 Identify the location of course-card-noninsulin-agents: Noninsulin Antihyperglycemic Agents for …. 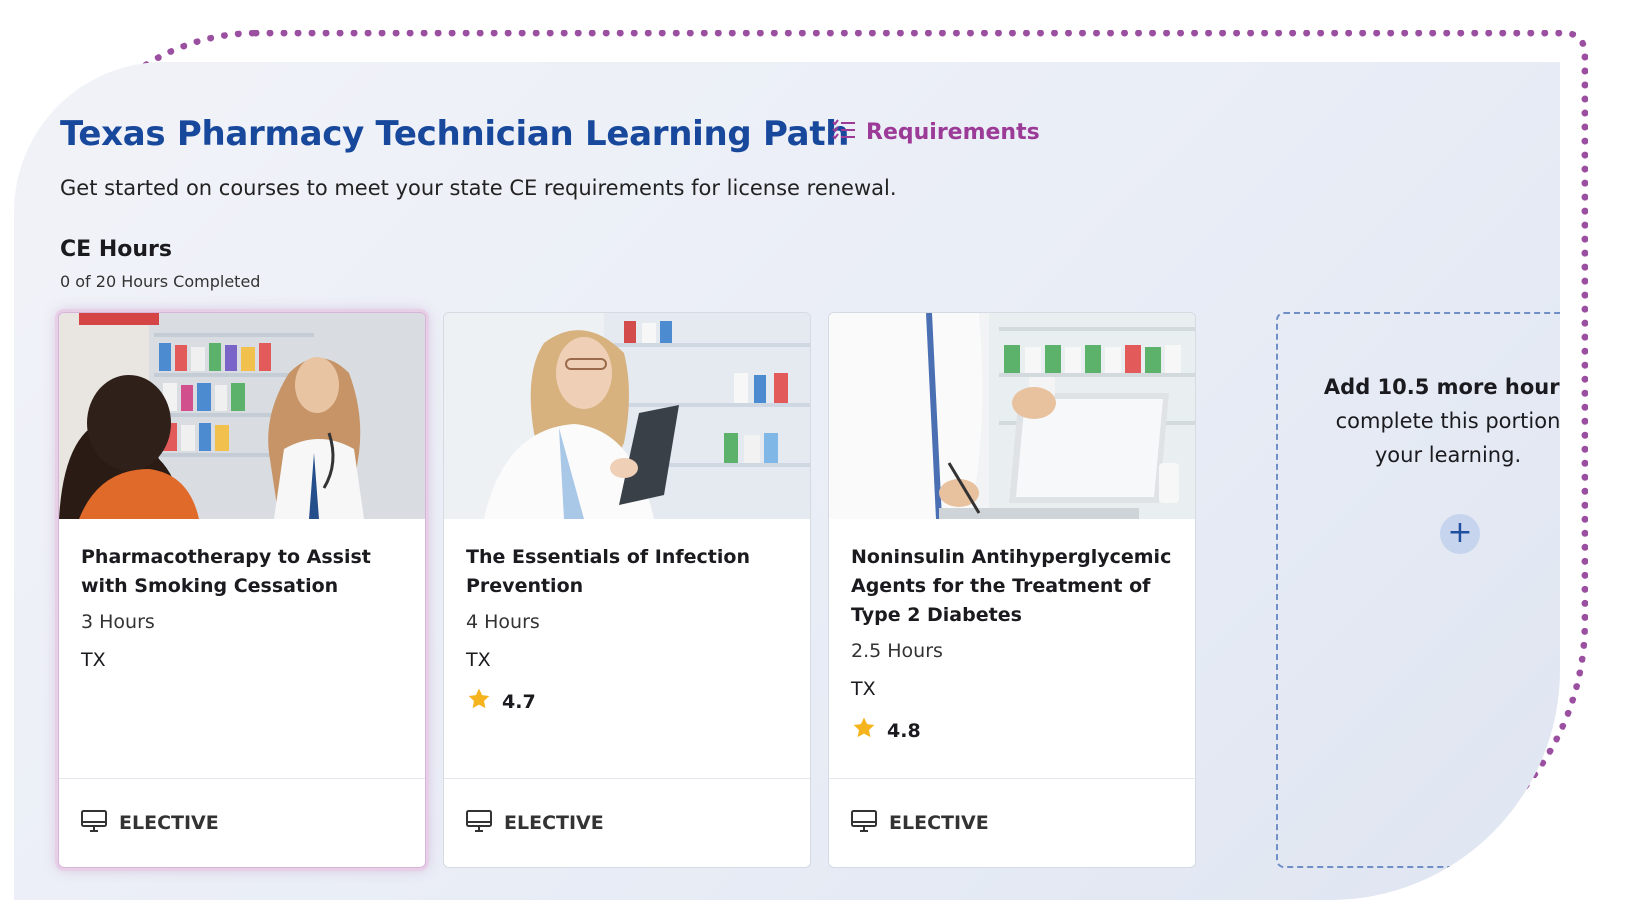
(1012, 590).